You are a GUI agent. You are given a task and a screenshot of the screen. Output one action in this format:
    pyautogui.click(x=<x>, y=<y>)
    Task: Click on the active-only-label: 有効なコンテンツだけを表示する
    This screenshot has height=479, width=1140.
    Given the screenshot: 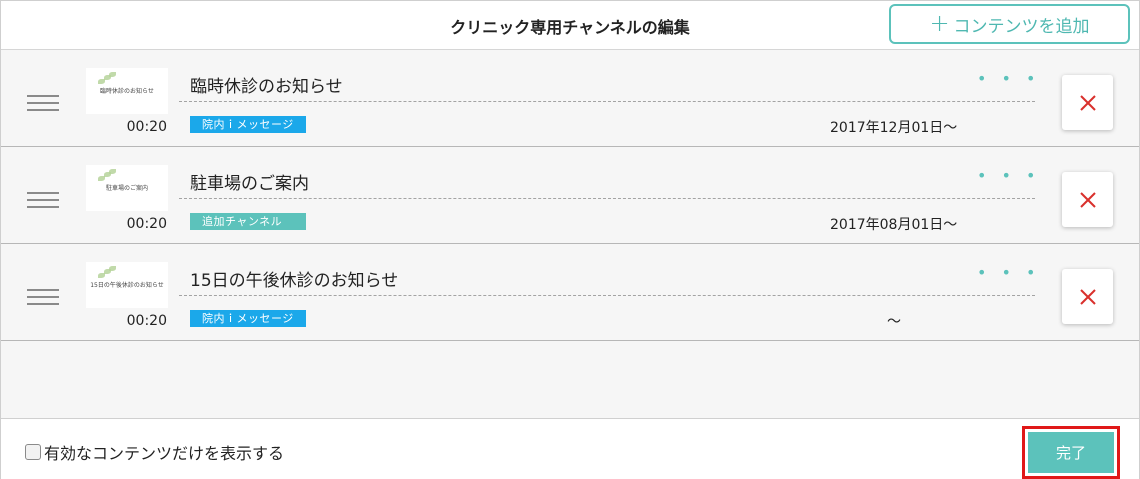 What is the action you would take?
    pyautogui.click(x=164, y=453)
    